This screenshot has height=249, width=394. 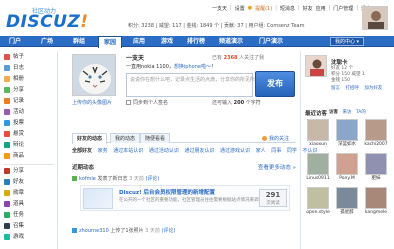 What do you see at coordinates (335, 88) in the screenshot?
I see `leave-message-link: 留言` at bounding box center [335, 88].